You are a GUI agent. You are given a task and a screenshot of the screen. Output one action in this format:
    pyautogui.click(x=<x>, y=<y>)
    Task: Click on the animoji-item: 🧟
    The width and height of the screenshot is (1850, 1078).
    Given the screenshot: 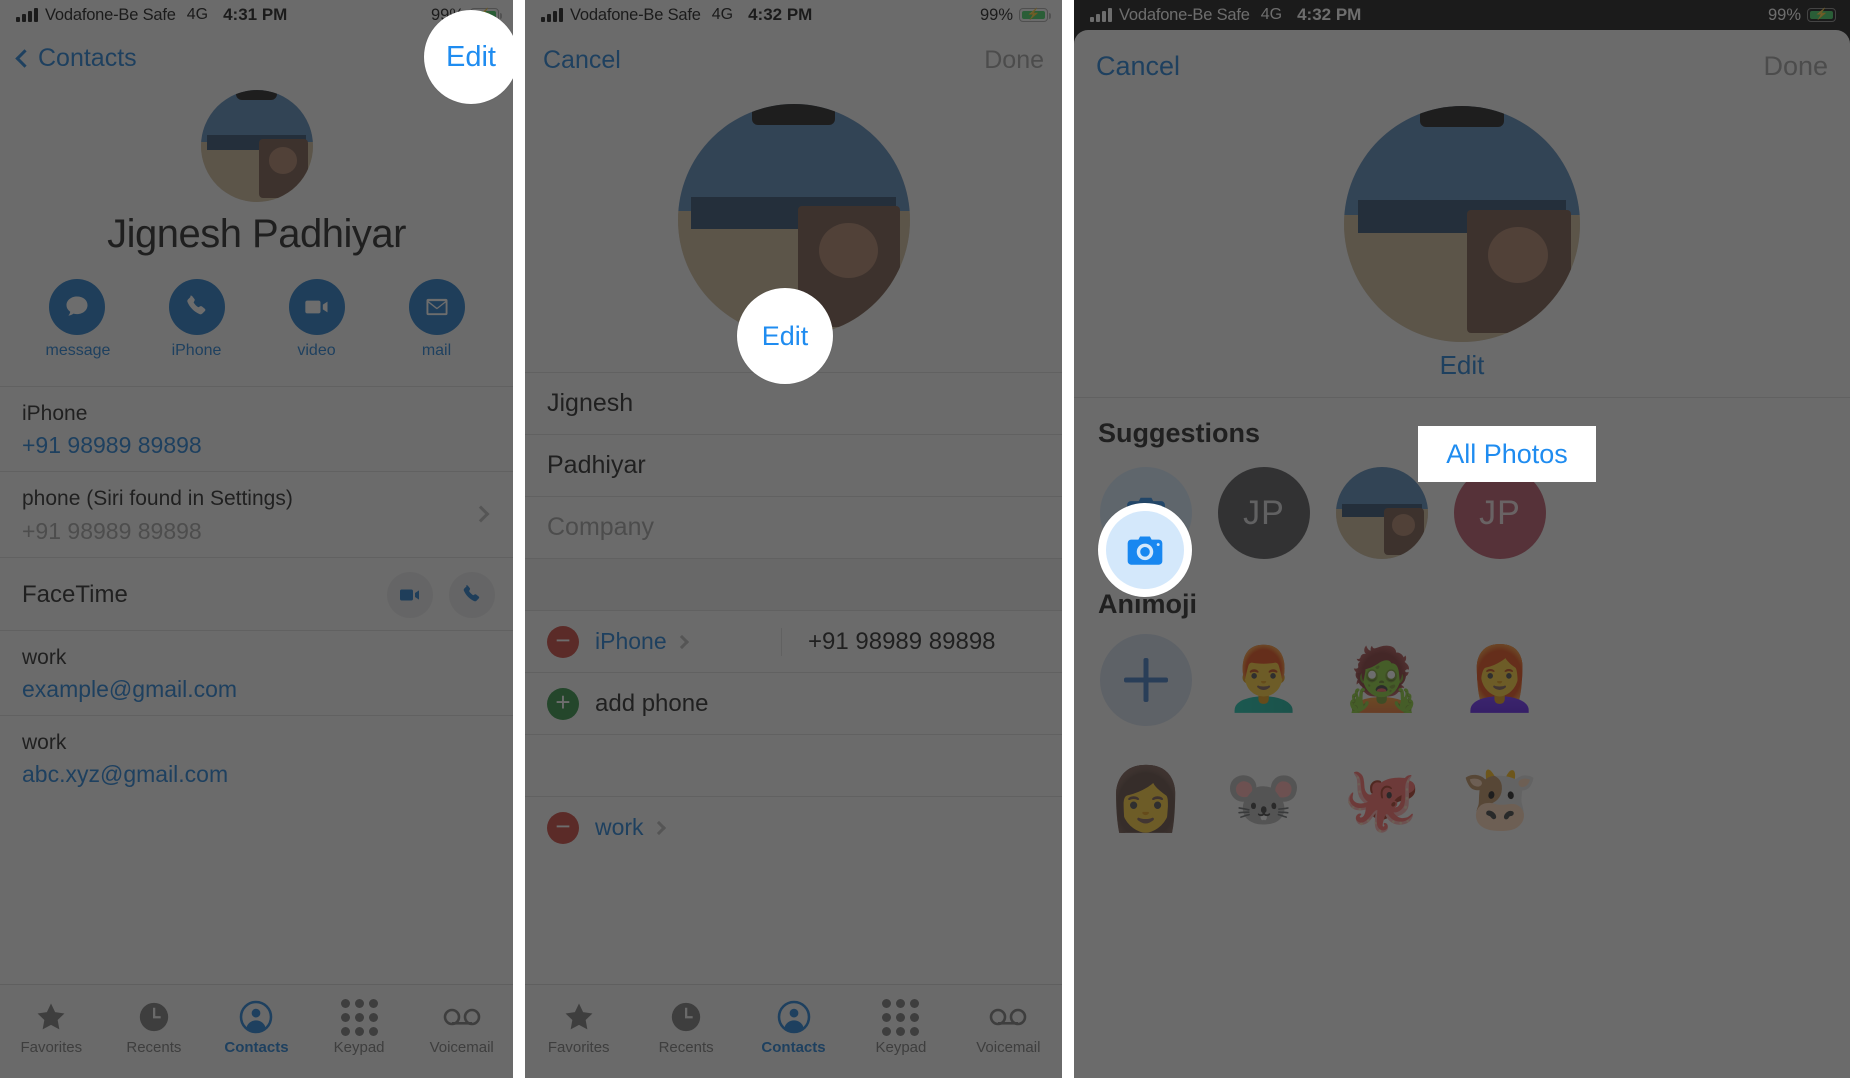 What is the action you would take?
    pyautogui.click(x=1382, y=680)
    